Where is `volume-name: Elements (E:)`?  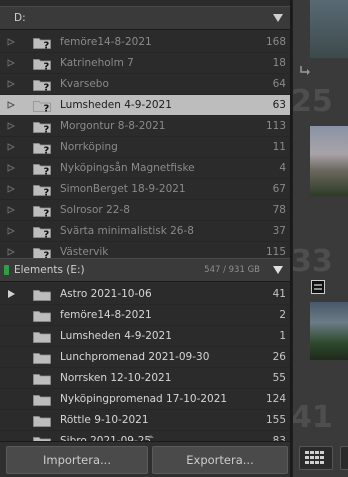
volume-name: Elements (E:) is located at coordinates (49, 270).